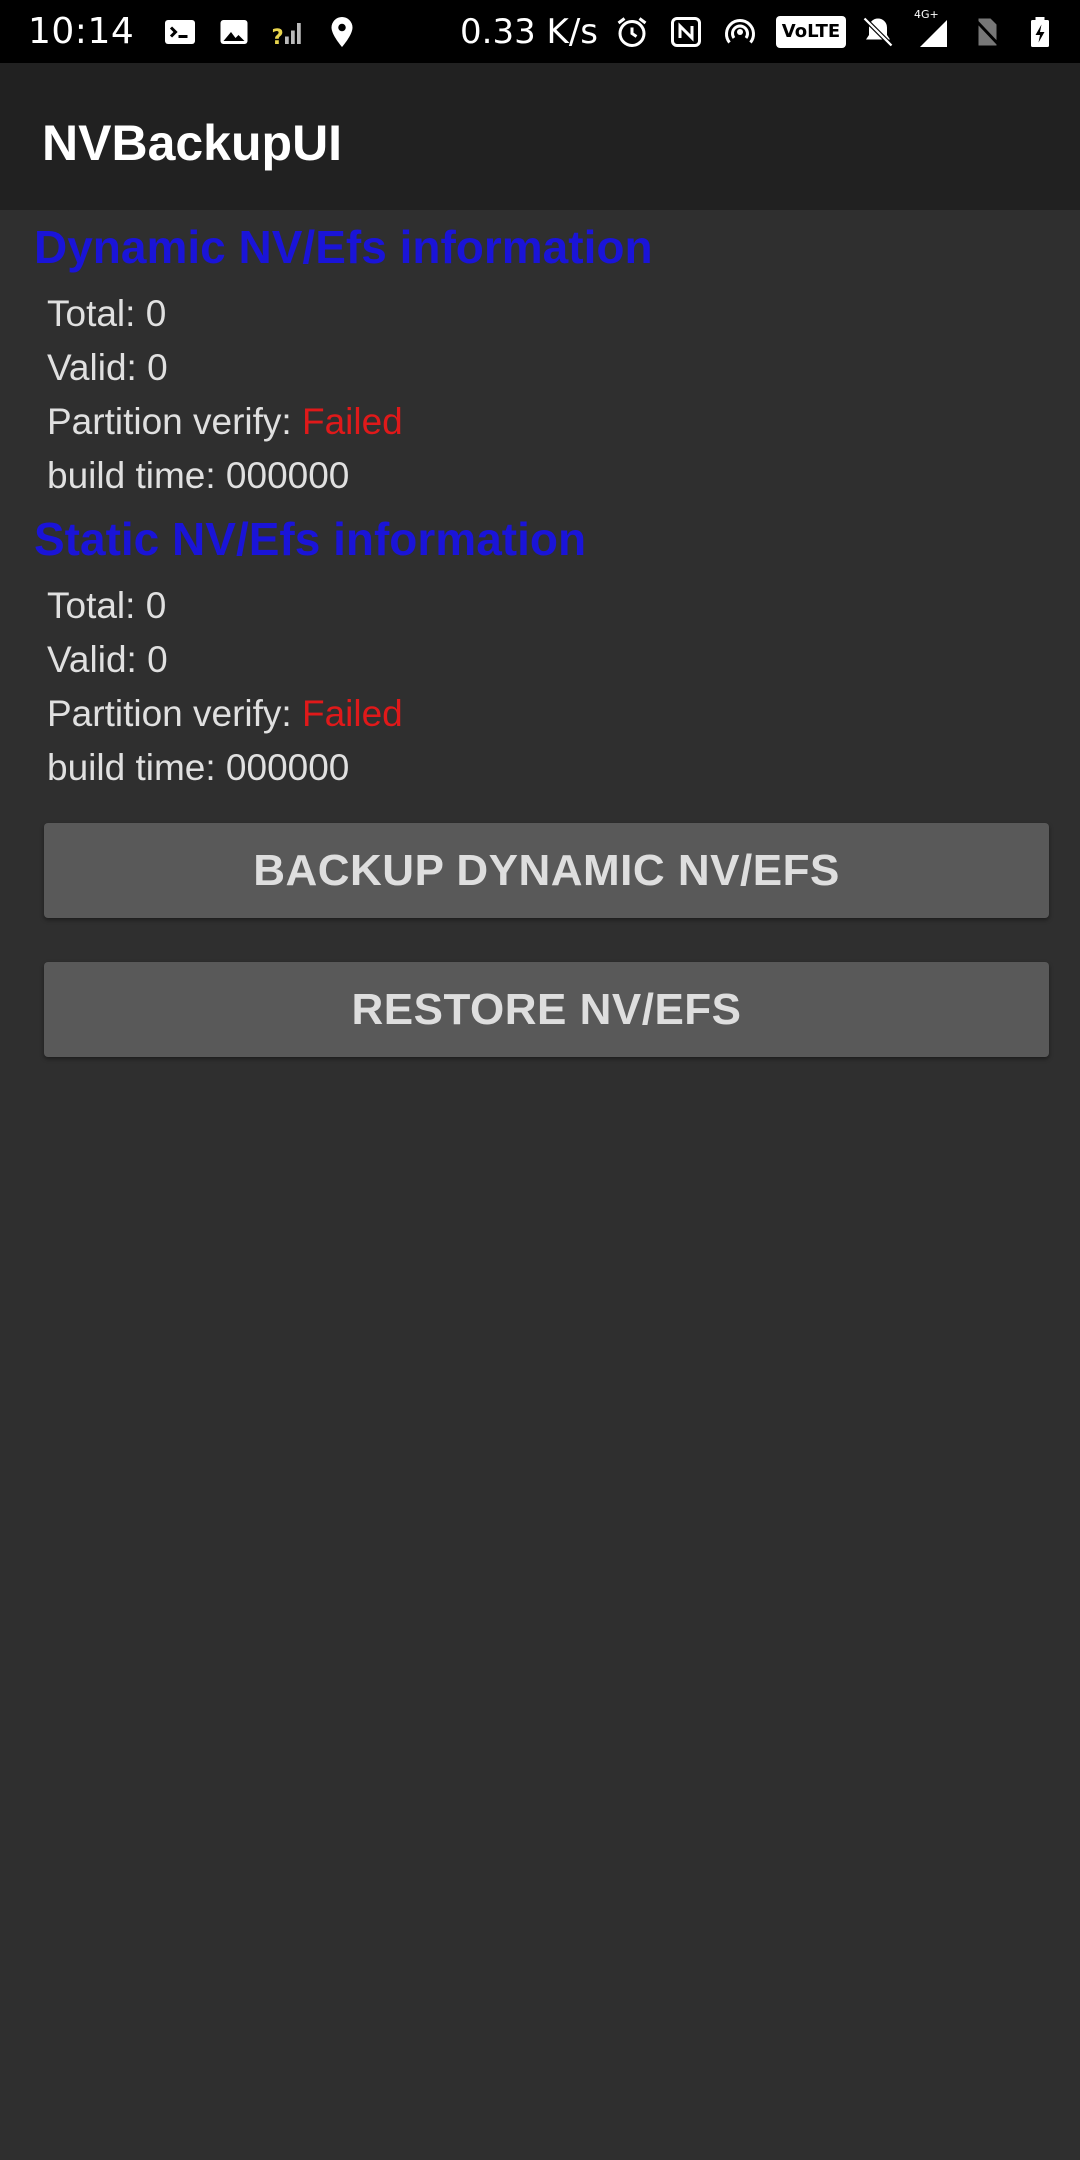 The image size is (1080, 2160). What do you see at coordinates (157, 367) in the screenshot?
I see `dynamic-valid-value: 0` at bounding box center [157, 367].